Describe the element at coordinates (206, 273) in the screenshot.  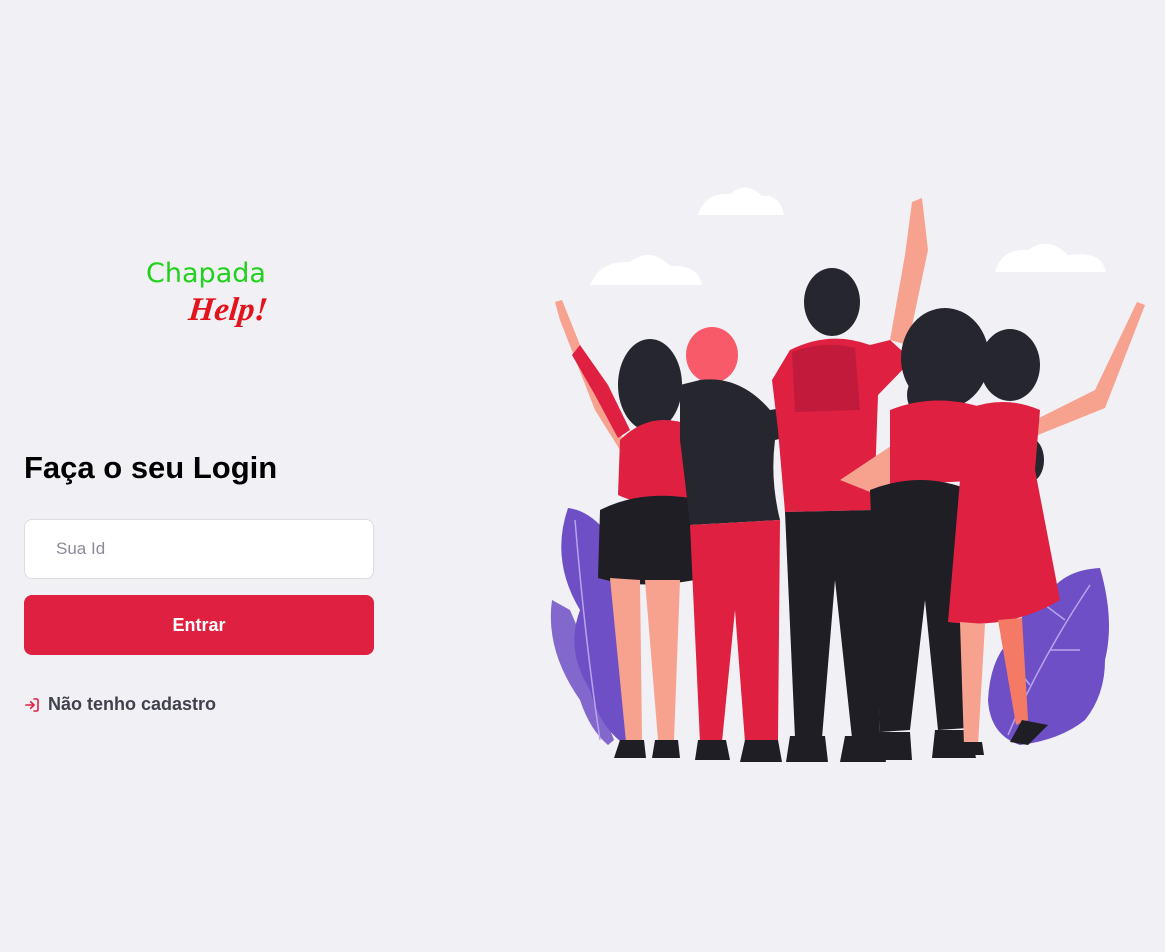
I see `svg-text: Chapada` at that location.